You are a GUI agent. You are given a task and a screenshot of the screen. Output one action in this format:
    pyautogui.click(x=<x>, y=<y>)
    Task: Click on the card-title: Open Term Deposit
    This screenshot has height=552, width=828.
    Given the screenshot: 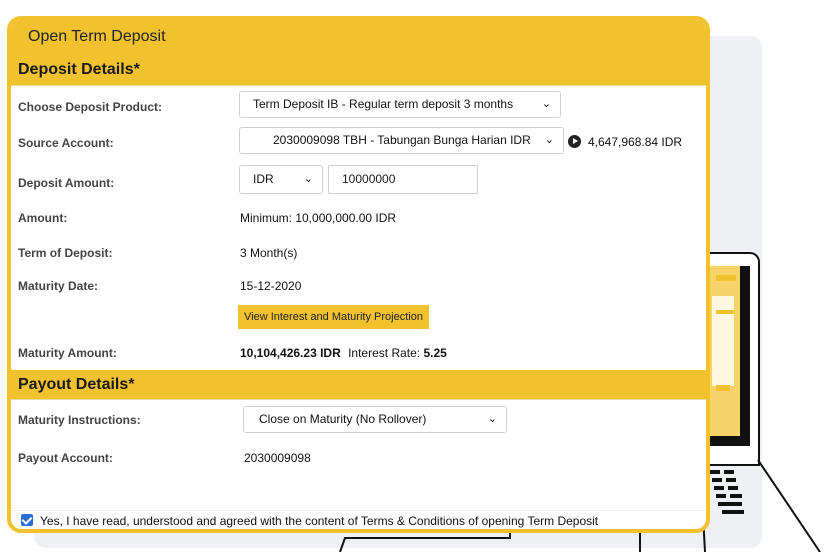 What is the action you would take?
    pyautogui.click(x=358, y=37)
    